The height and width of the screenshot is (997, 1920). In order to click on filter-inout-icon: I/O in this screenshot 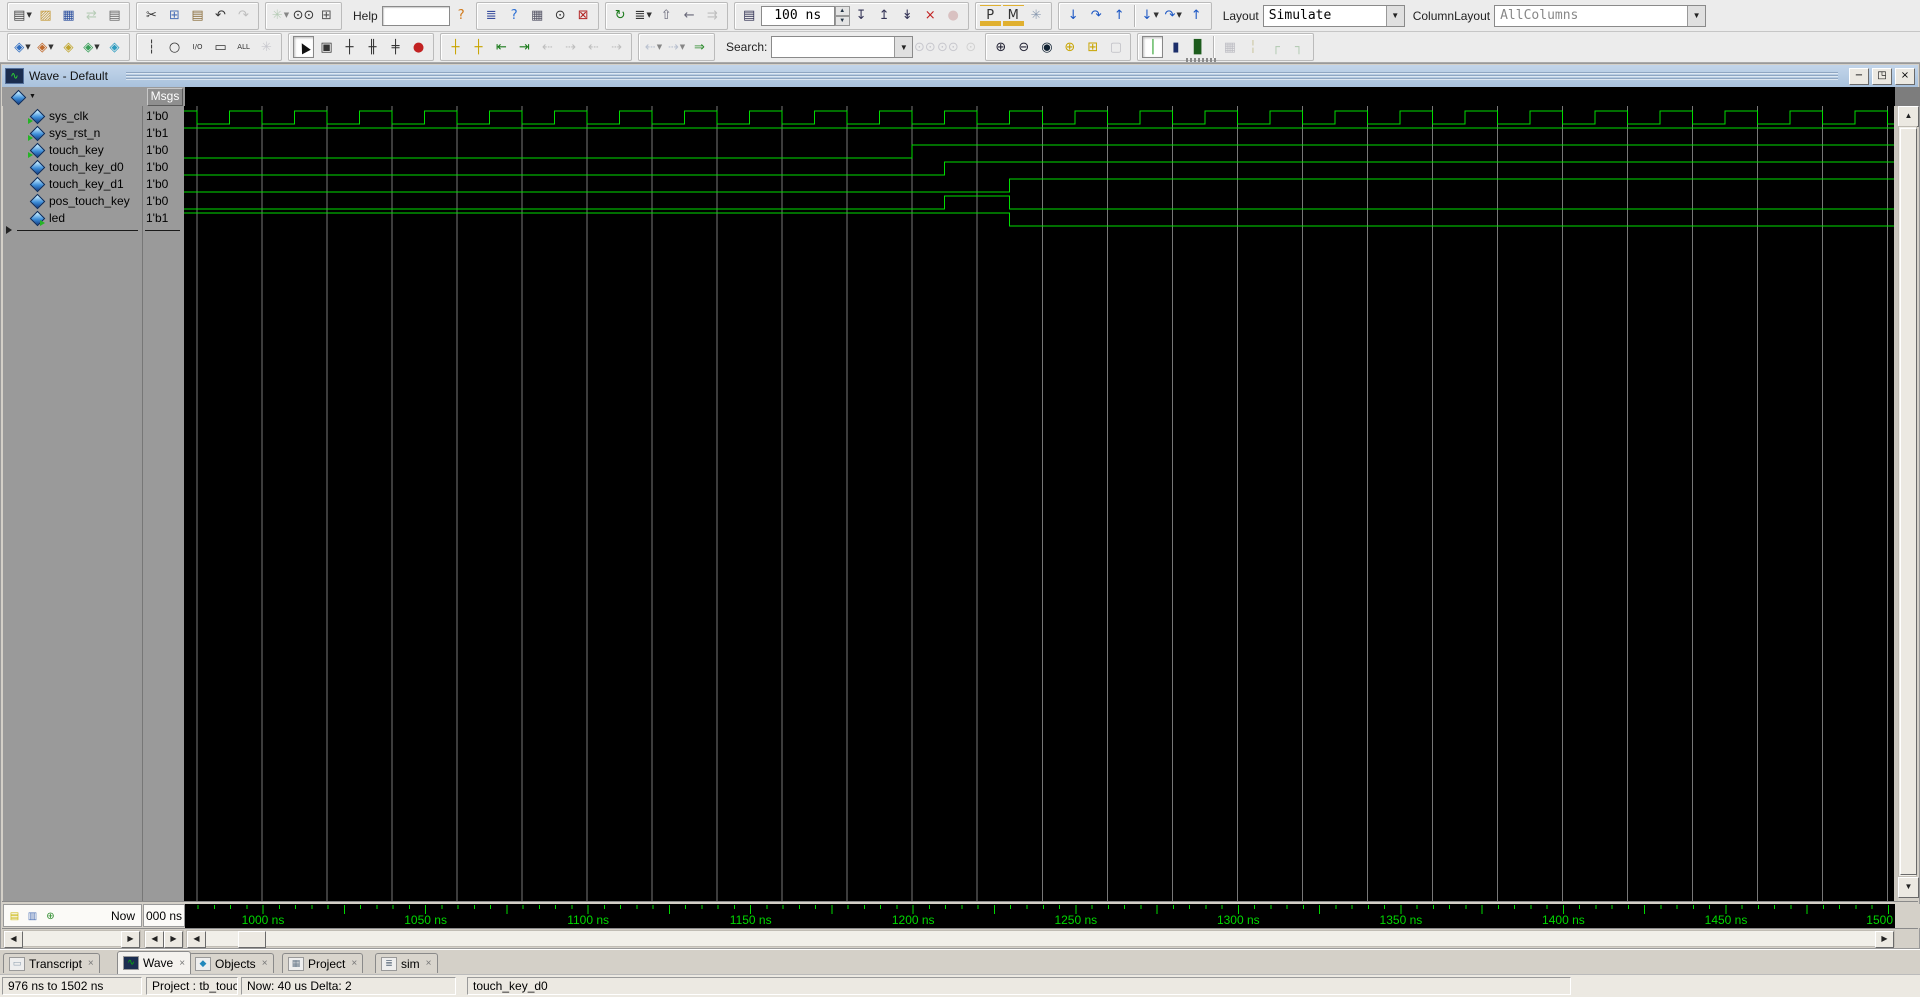, I will do `click(197, 47)`.